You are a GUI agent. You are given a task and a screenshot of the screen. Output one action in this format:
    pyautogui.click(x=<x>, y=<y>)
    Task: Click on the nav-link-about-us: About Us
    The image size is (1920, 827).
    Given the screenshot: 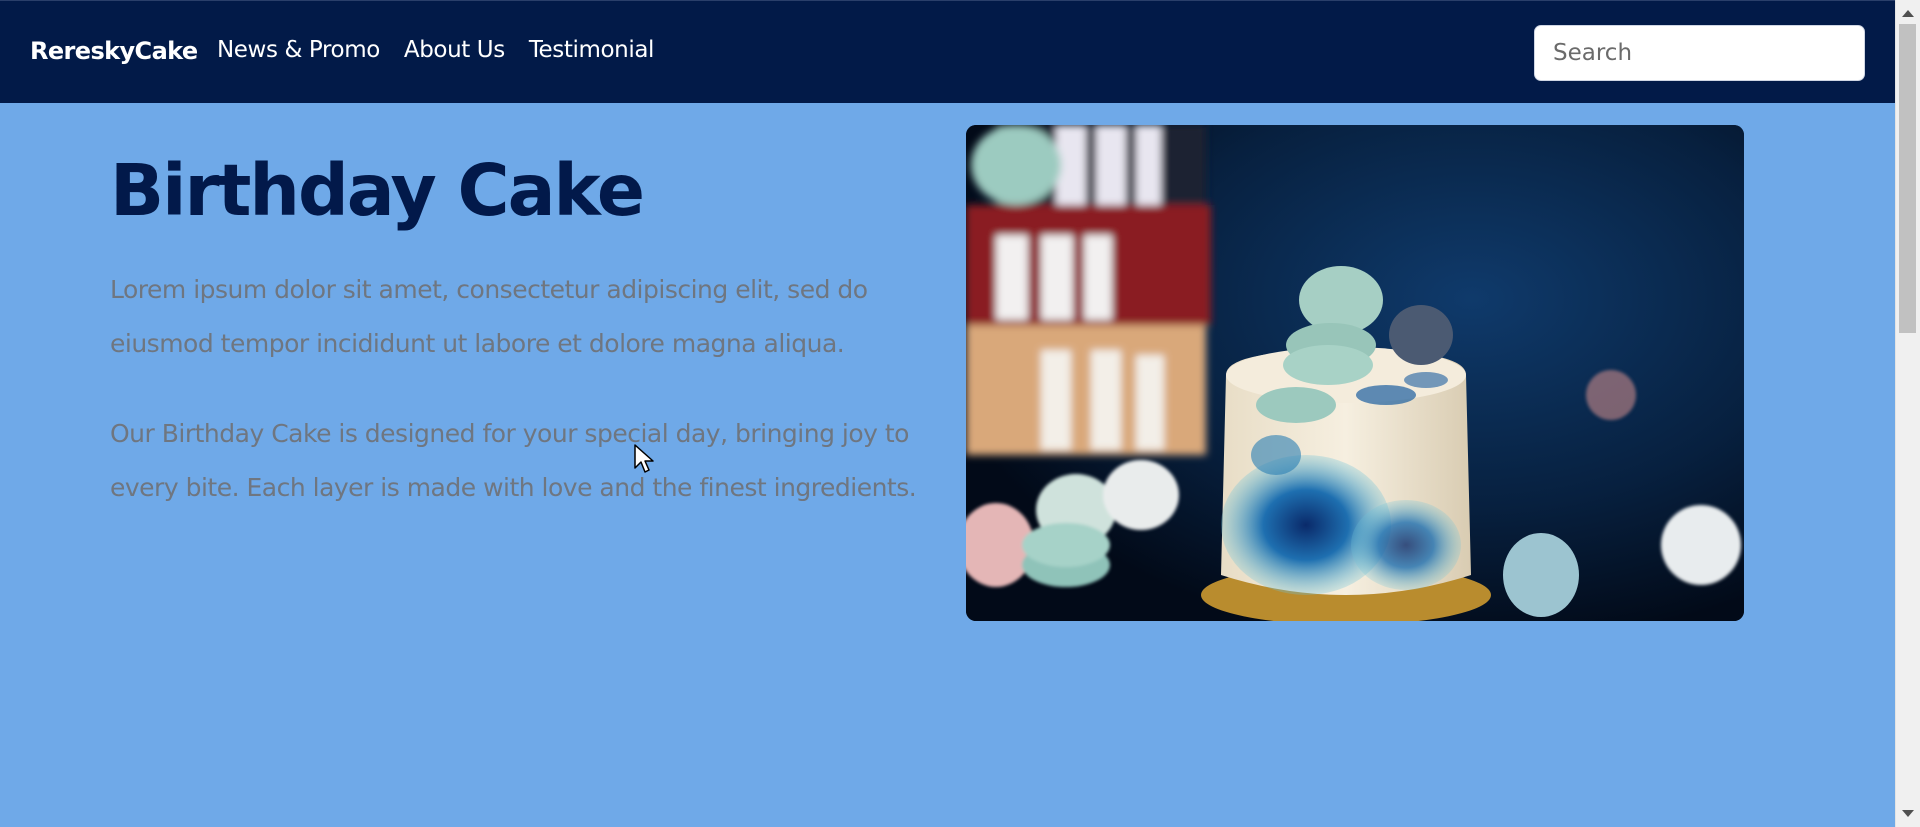 What is the action you would take?
    pyautogui.click(x=454, y=50)
    